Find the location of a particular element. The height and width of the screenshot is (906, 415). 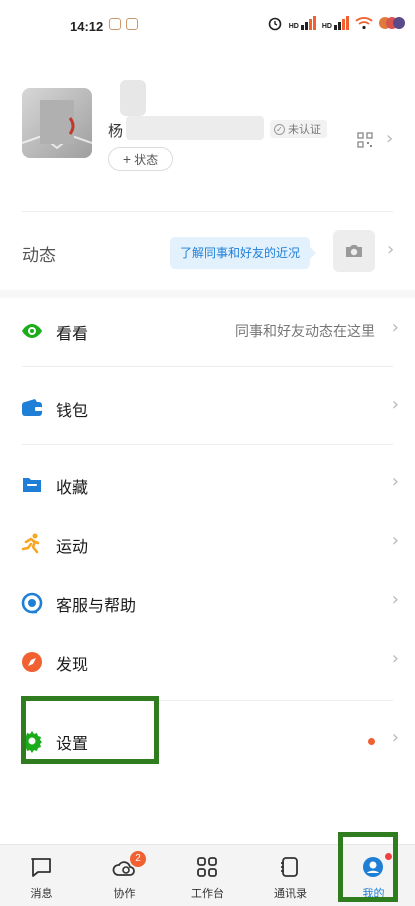

eye-icon is located at coordinates (32, 331).